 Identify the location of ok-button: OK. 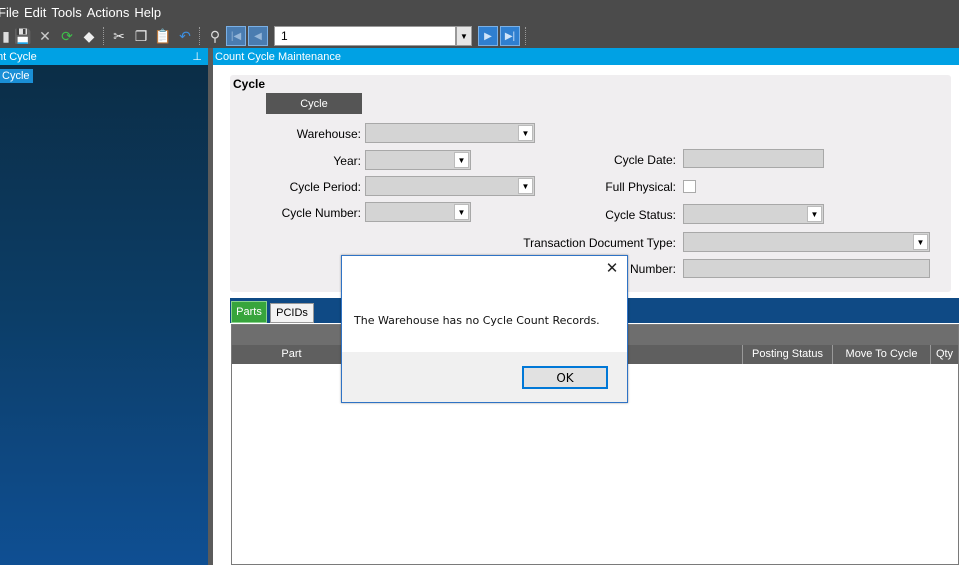
(565, 377).